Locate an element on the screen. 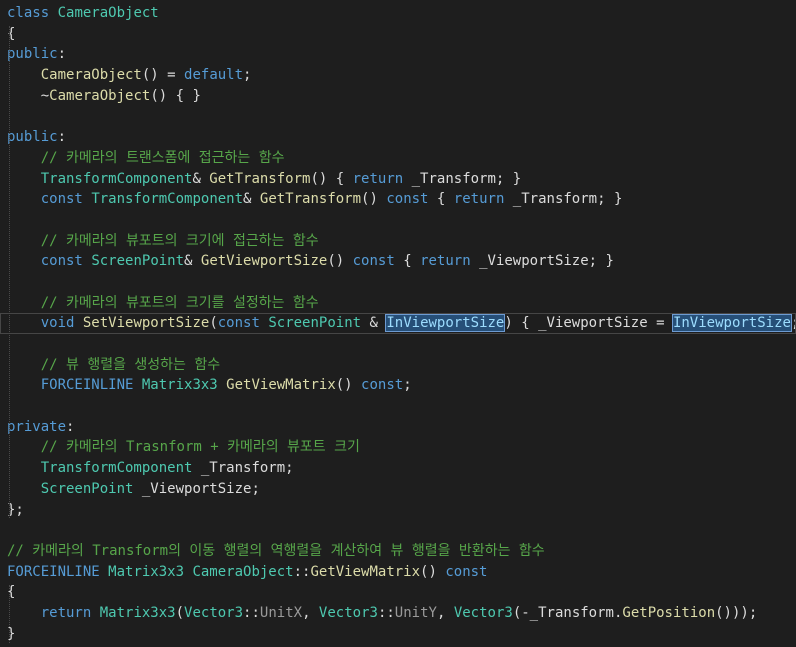 The image size is (796, 647). code-line: // 카메라의 뷰포트의 크기를 설정하는 함수 is located at coordinates (398, 303).